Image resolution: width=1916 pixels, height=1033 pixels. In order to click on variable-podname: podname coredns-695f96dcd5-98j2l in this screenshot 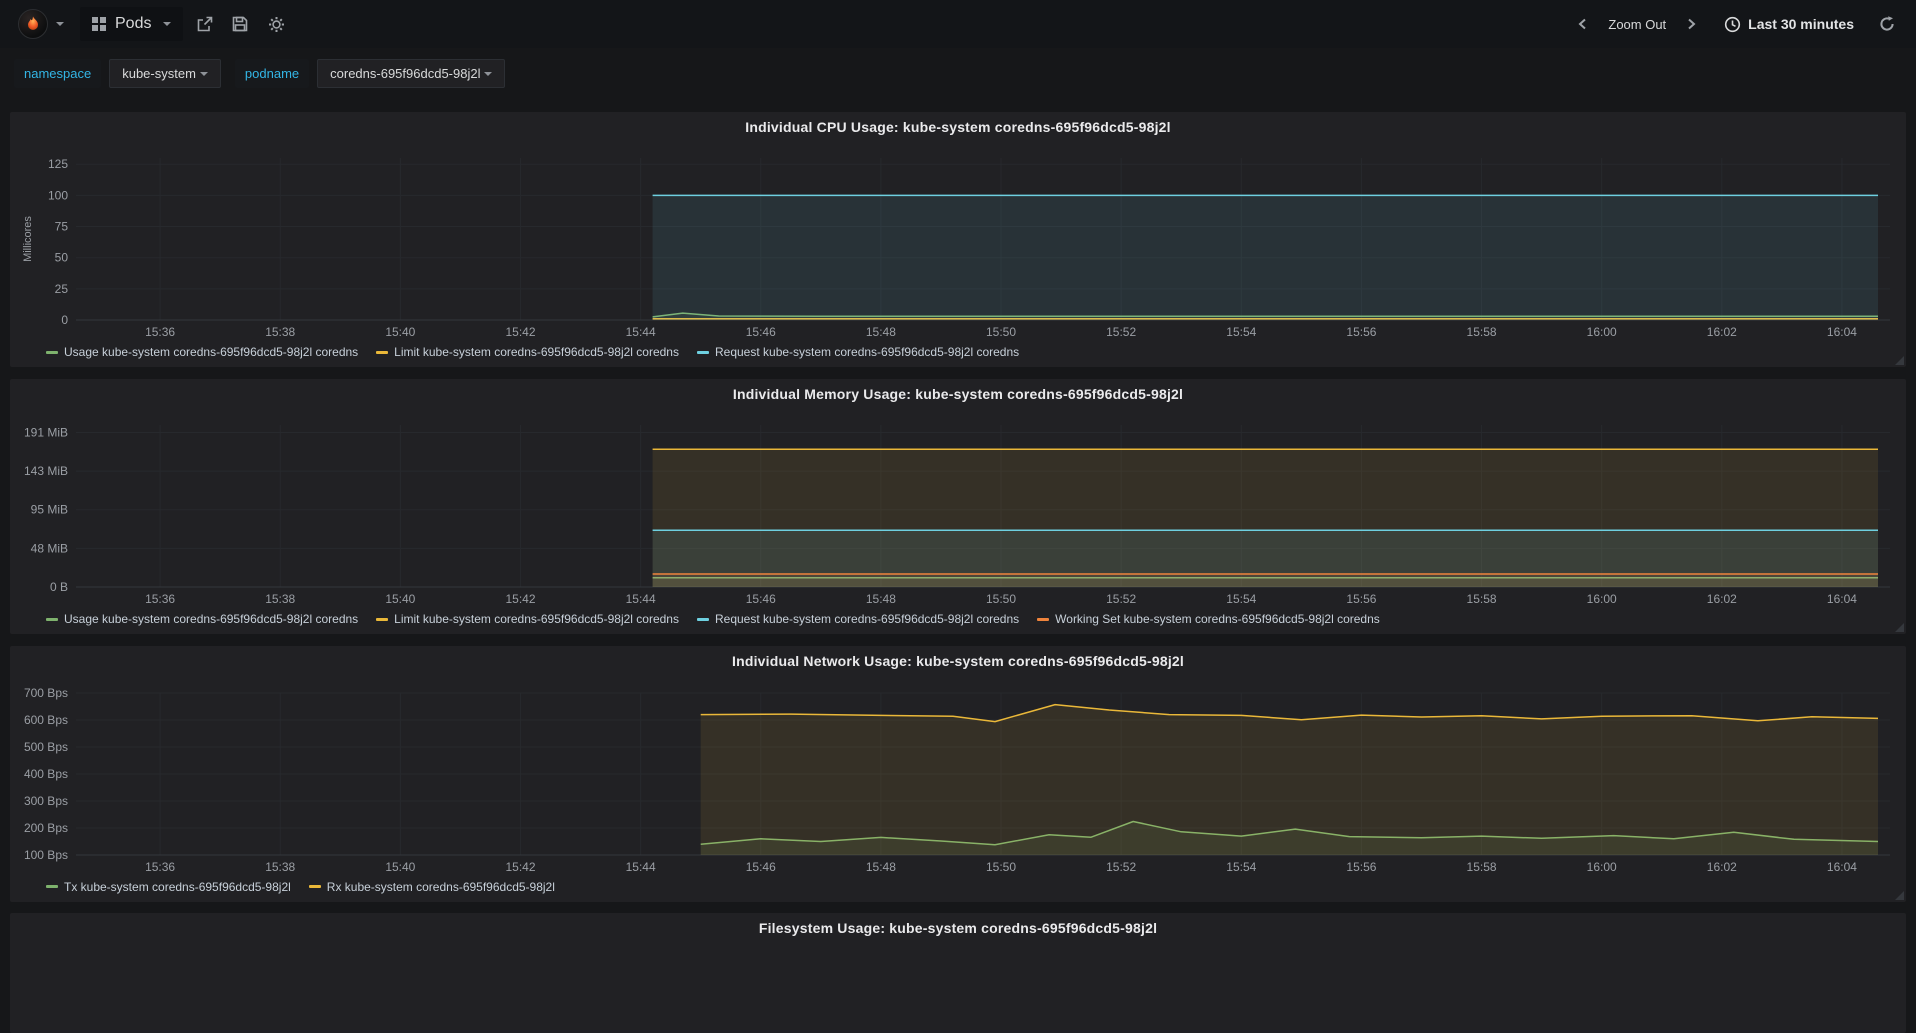, I will do `click(370, 73)`.